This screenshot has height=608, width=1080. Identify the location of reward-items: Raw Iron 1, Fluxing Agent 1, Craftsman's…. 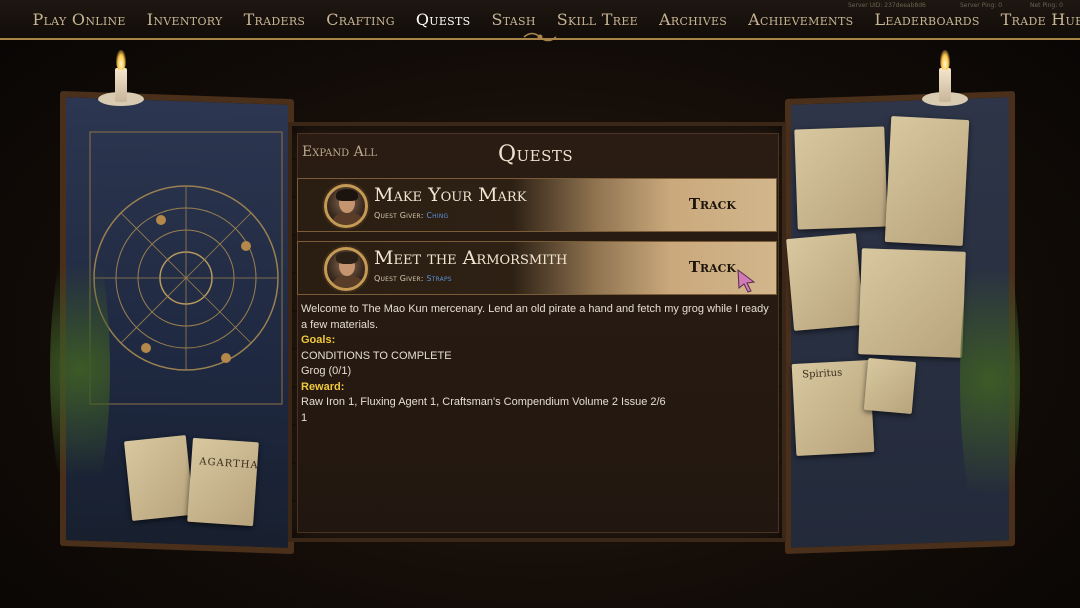
(483, 402).